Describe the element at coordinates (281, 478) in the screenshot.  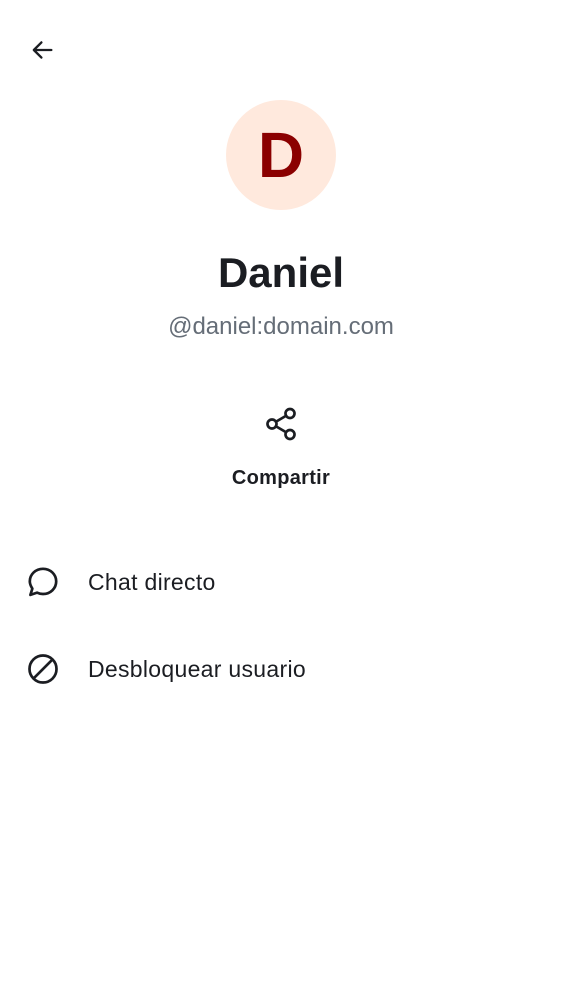
I see `share-label: Compartir` at that location.